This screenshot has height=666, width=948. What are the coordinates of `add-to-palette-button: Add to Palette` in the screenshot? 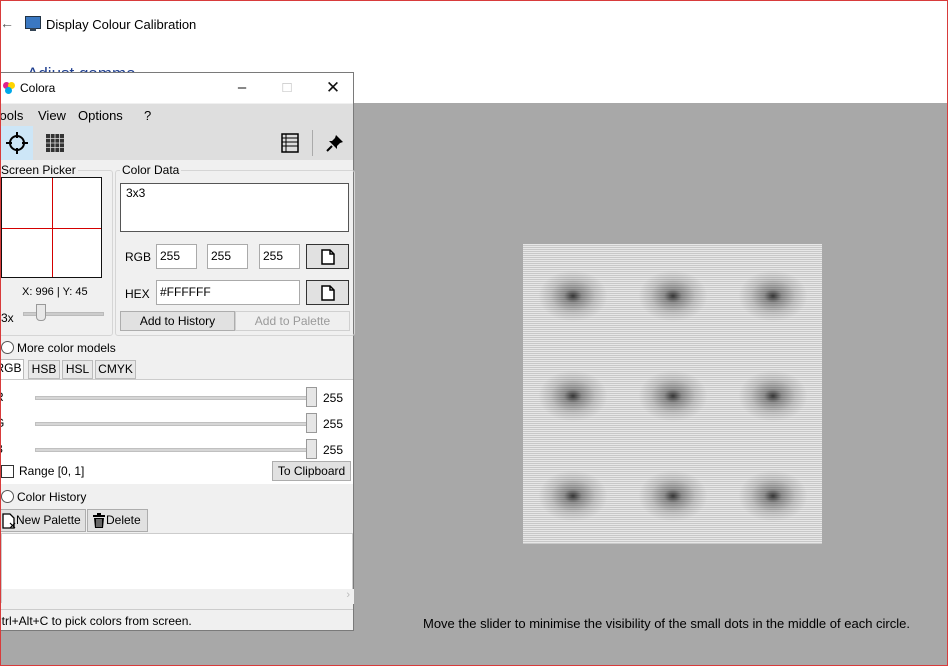 It's located at (292, 321).